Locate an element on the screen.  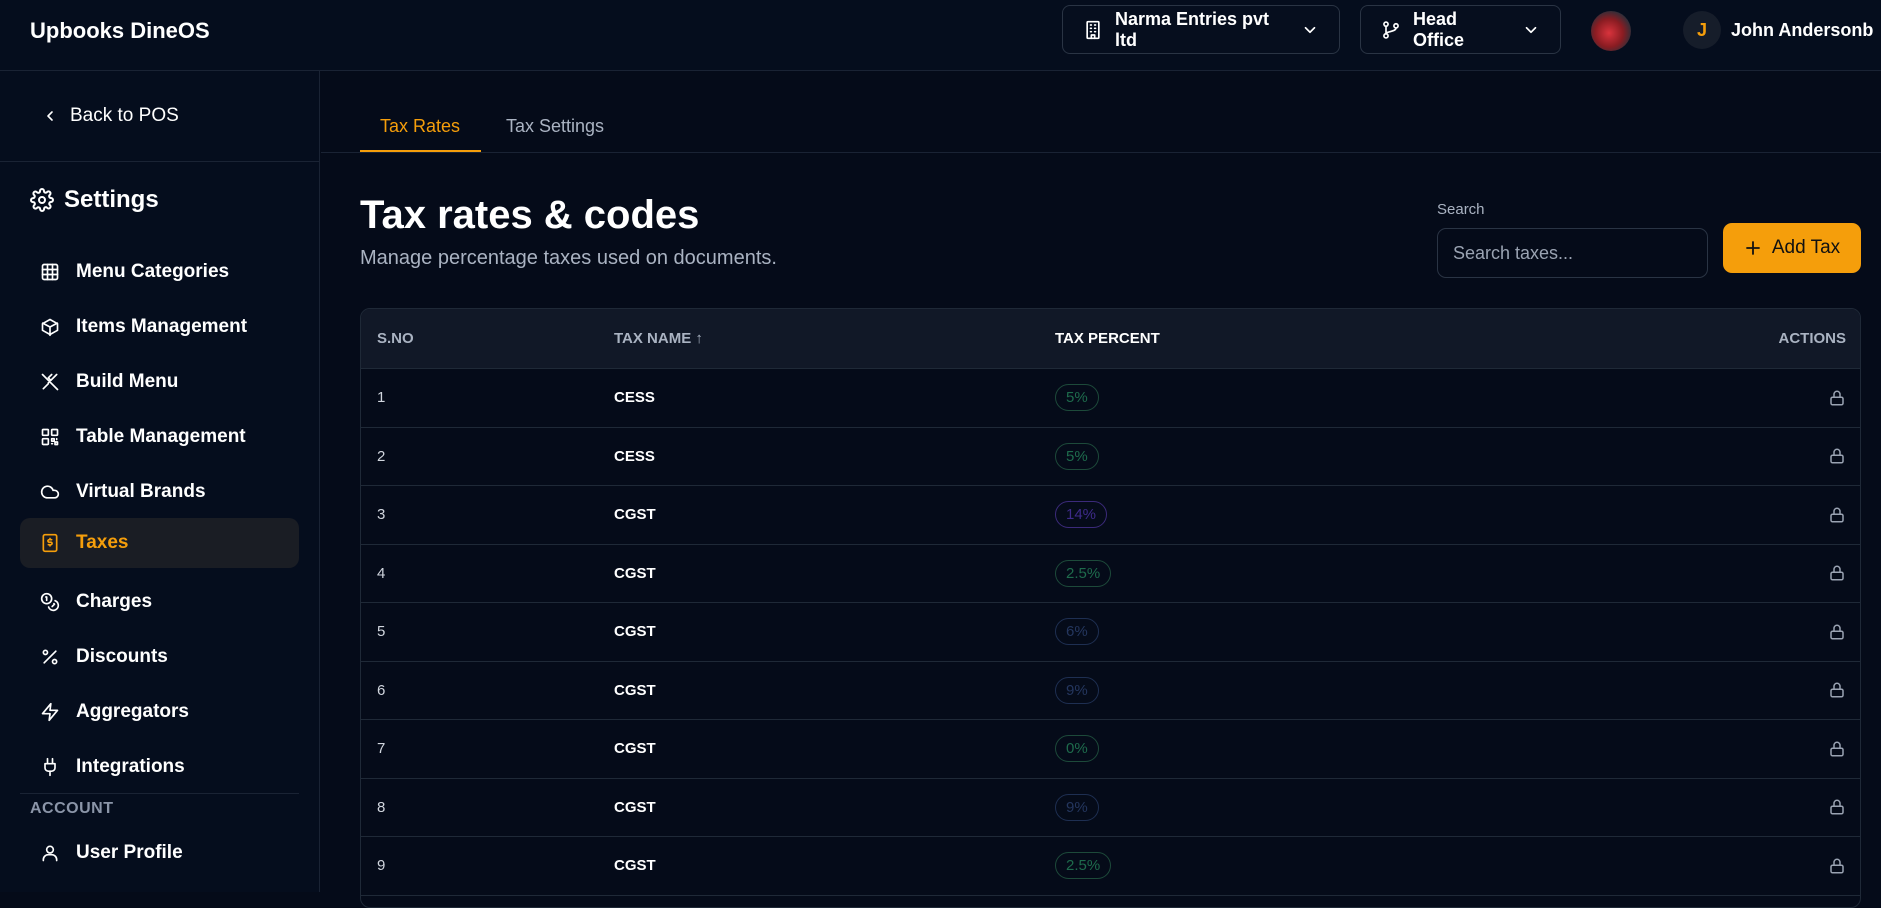
cell-tax-percent: 5% is located at coordinates (1289, 398).